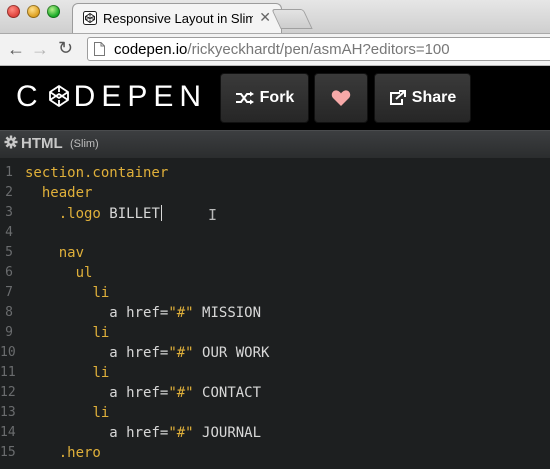 This screenshot has height=469, width=550. I want to click on pane-title: HTML, so click(42, 143).